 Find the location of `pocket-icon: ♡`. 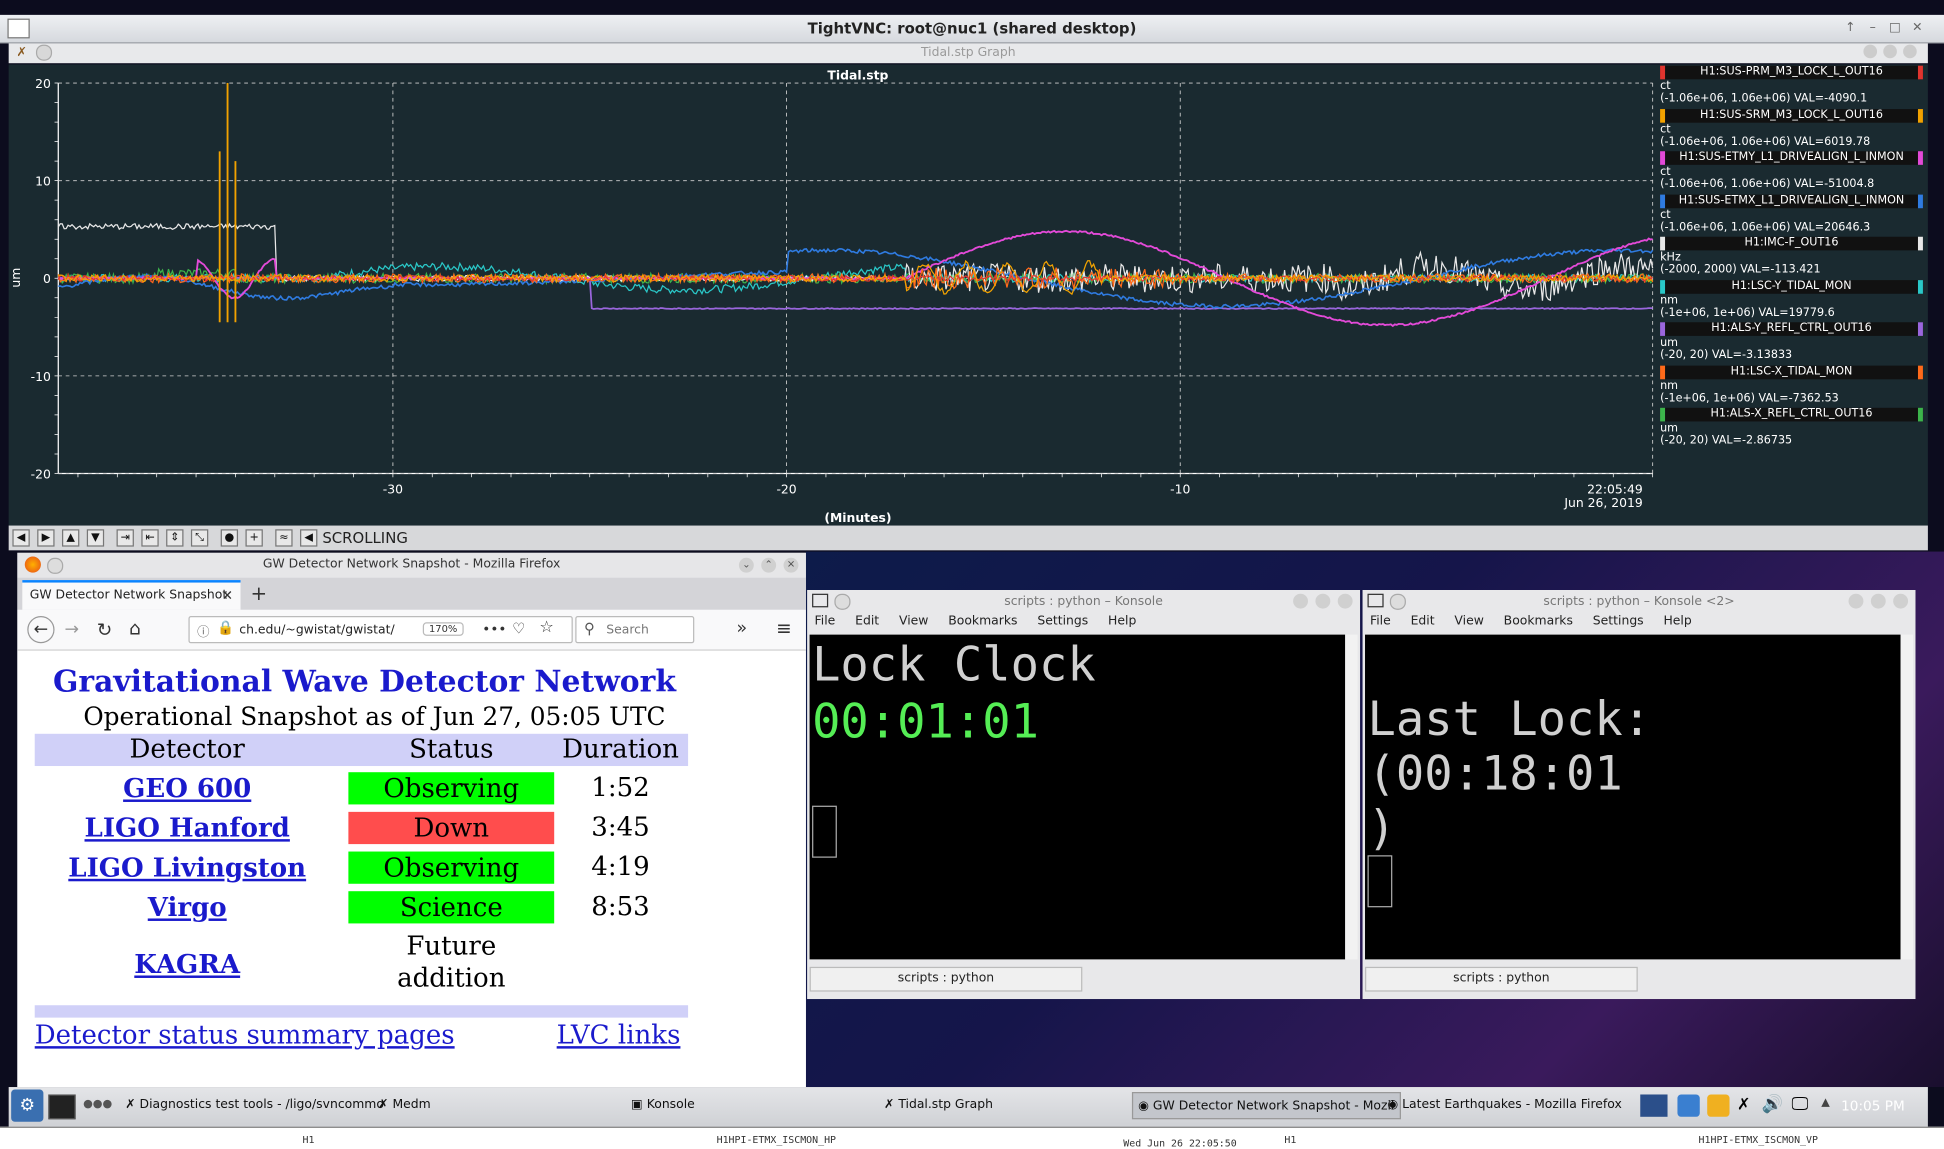

pocket-icon: ♡ is located at coordinates (518, 628).